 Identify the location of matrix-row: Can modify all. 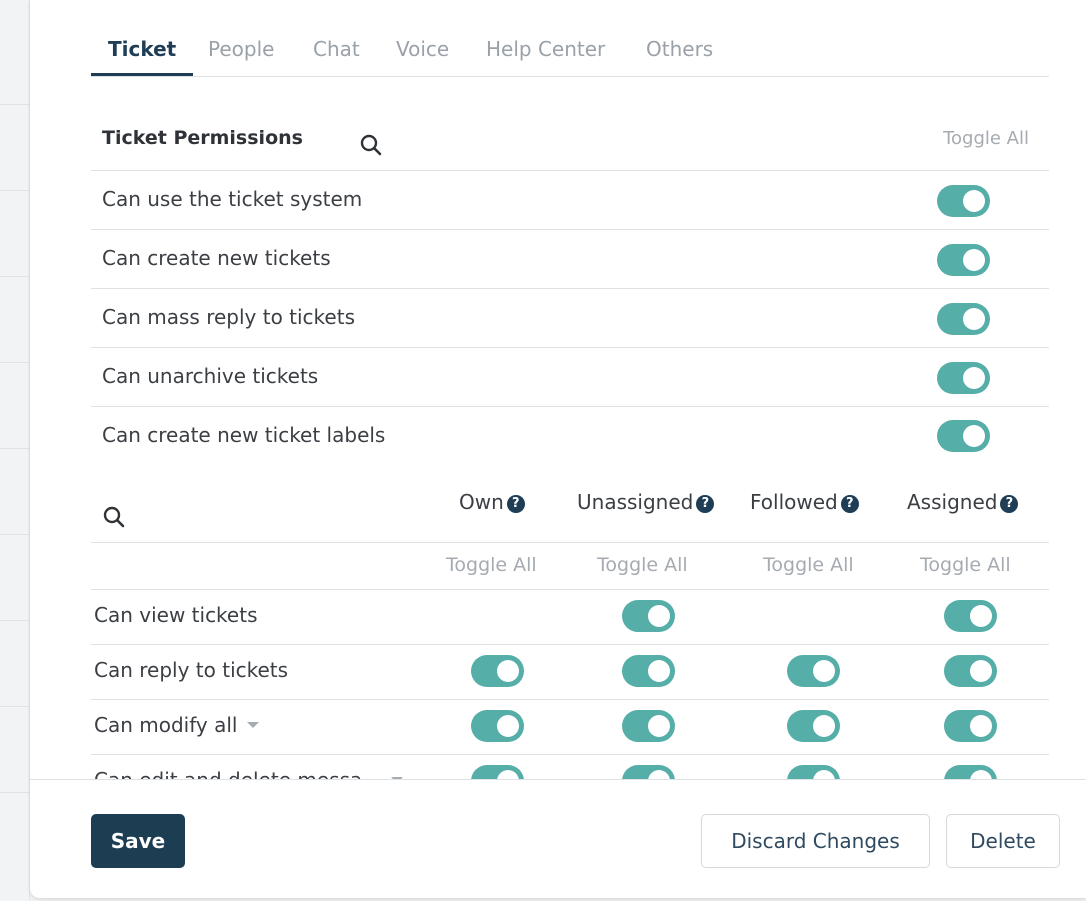
(570, 727).